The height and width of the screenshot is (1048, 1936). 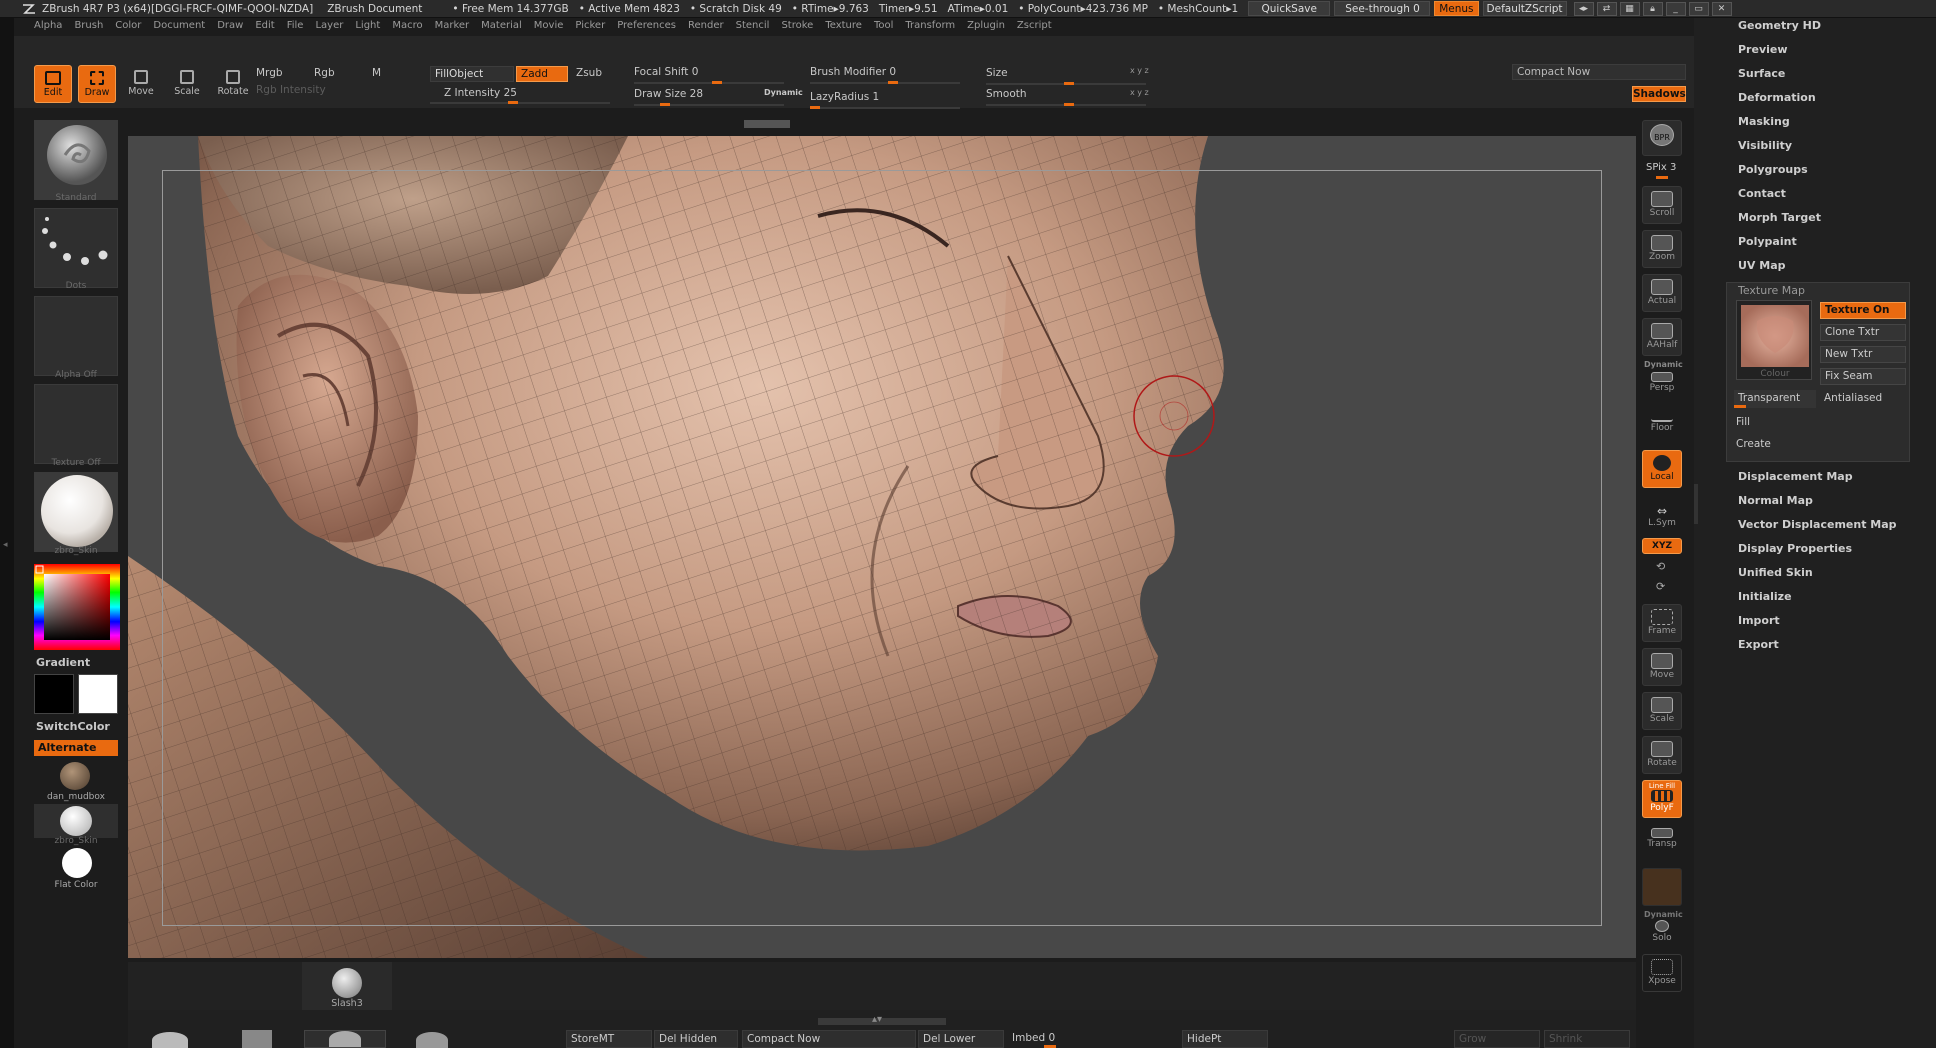 What do you see at coordinates (797, 27) in the screenshot?
I see `menu-stroke: Stroke` at bounding box center [797, 27].